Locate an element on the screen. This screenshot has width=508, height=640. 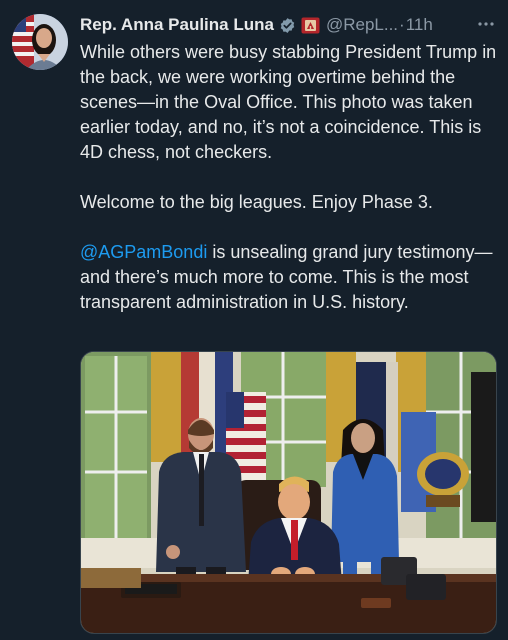
mention-link: @AGPamBondi is located at coordinates (143, 252).